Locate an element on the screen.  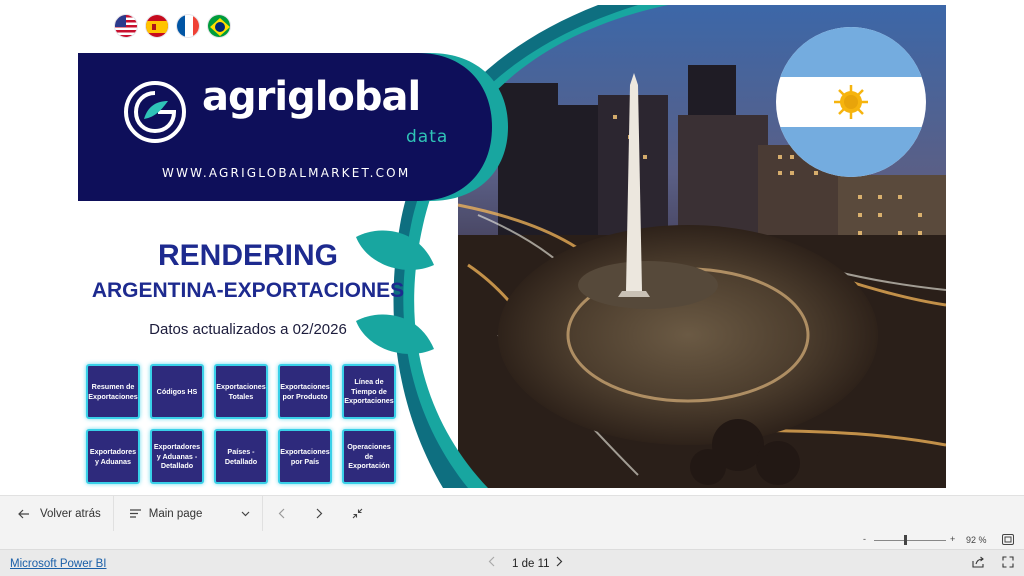
nav-operaciones-exportacion-button: Operaciones de Exportación is located at coordinates (369, 456).